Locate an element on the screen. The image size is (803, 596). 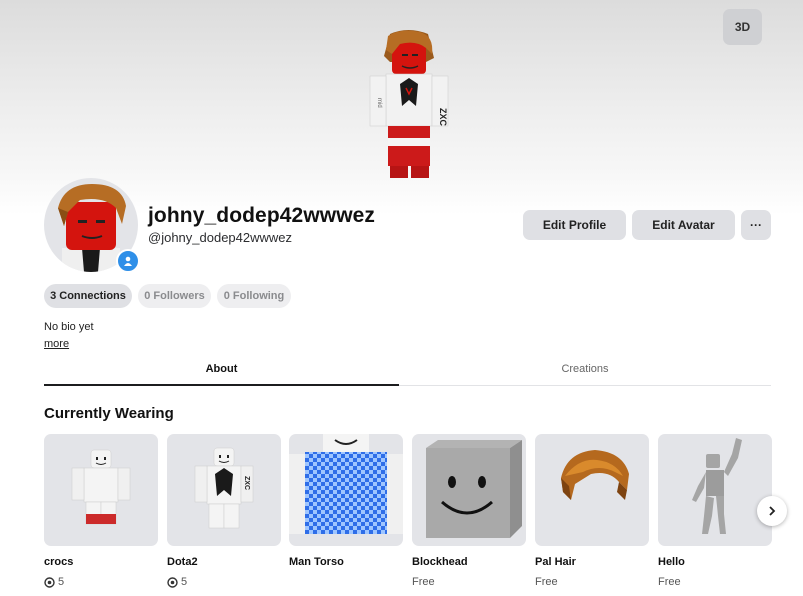
bio-text: No bio yet is located at coordinates (69, 327).